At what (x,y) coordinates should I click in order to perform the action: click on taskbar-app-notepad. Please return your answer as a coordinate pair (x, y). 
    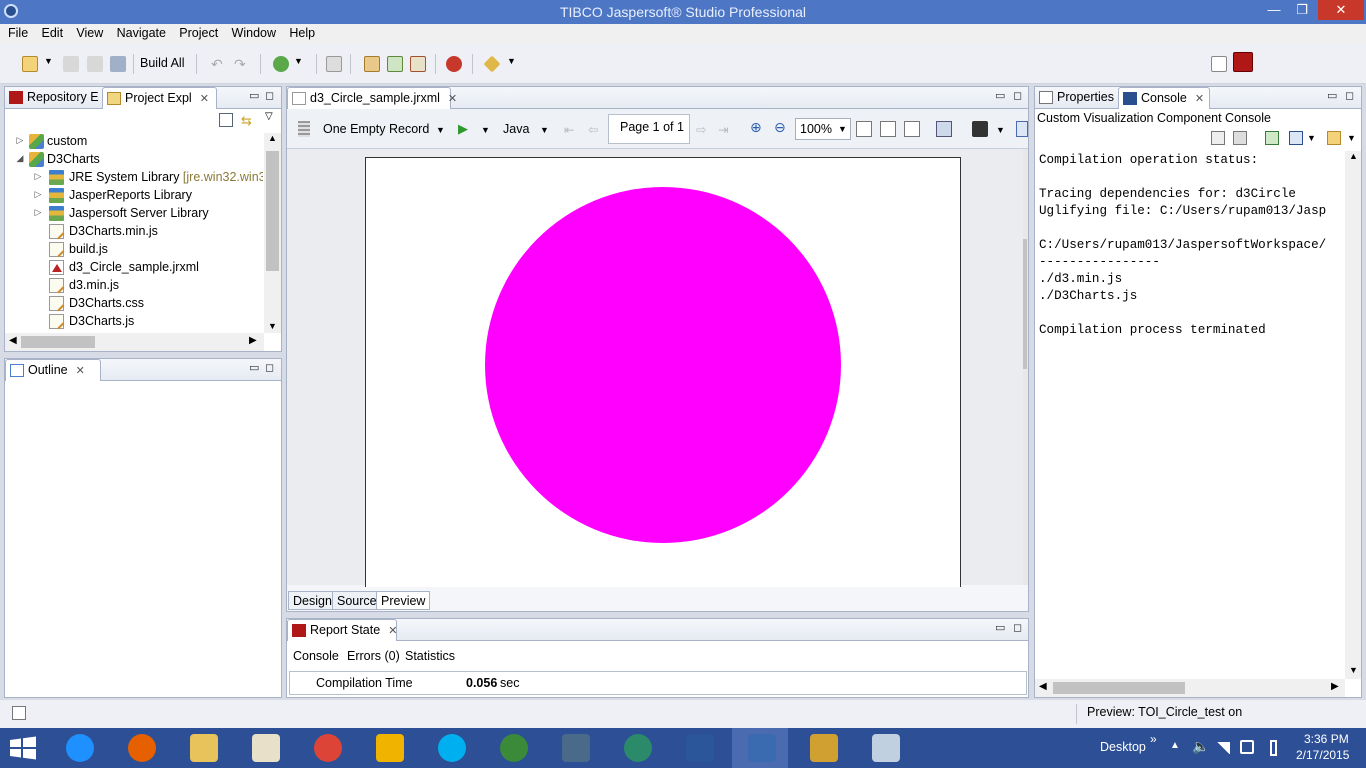
    Looking at the image, I should click on (264, 748).